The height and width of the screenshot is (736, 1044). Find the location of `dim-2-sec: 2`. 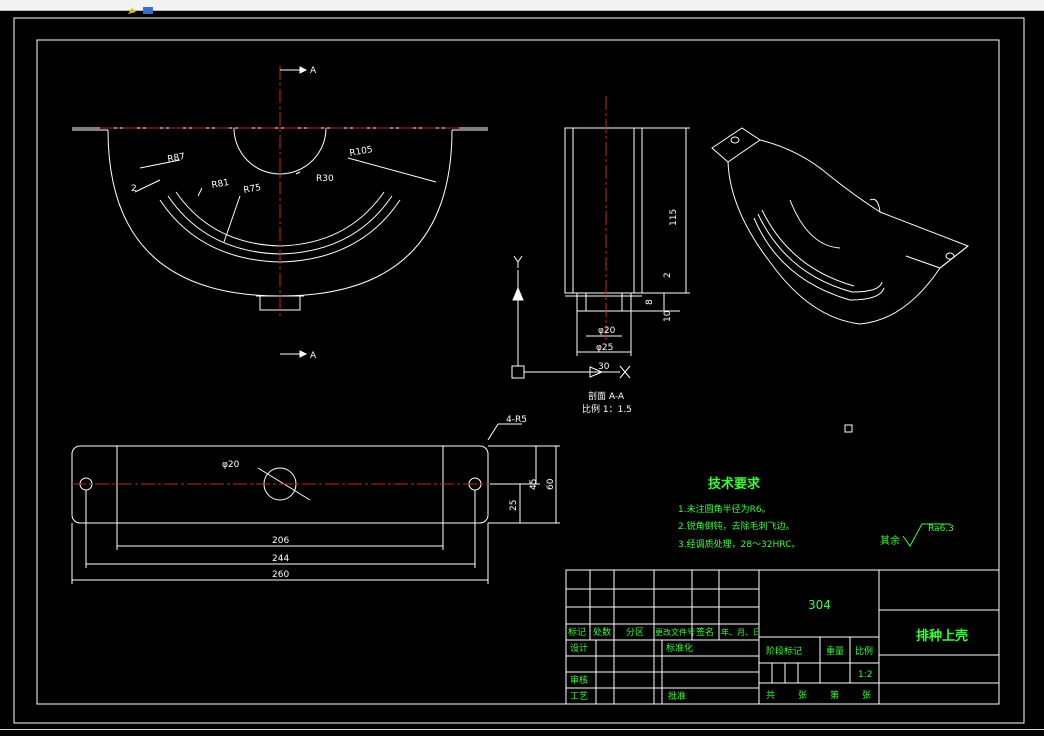

dim-2-sec: 2 is located at coordinates (668, 275).